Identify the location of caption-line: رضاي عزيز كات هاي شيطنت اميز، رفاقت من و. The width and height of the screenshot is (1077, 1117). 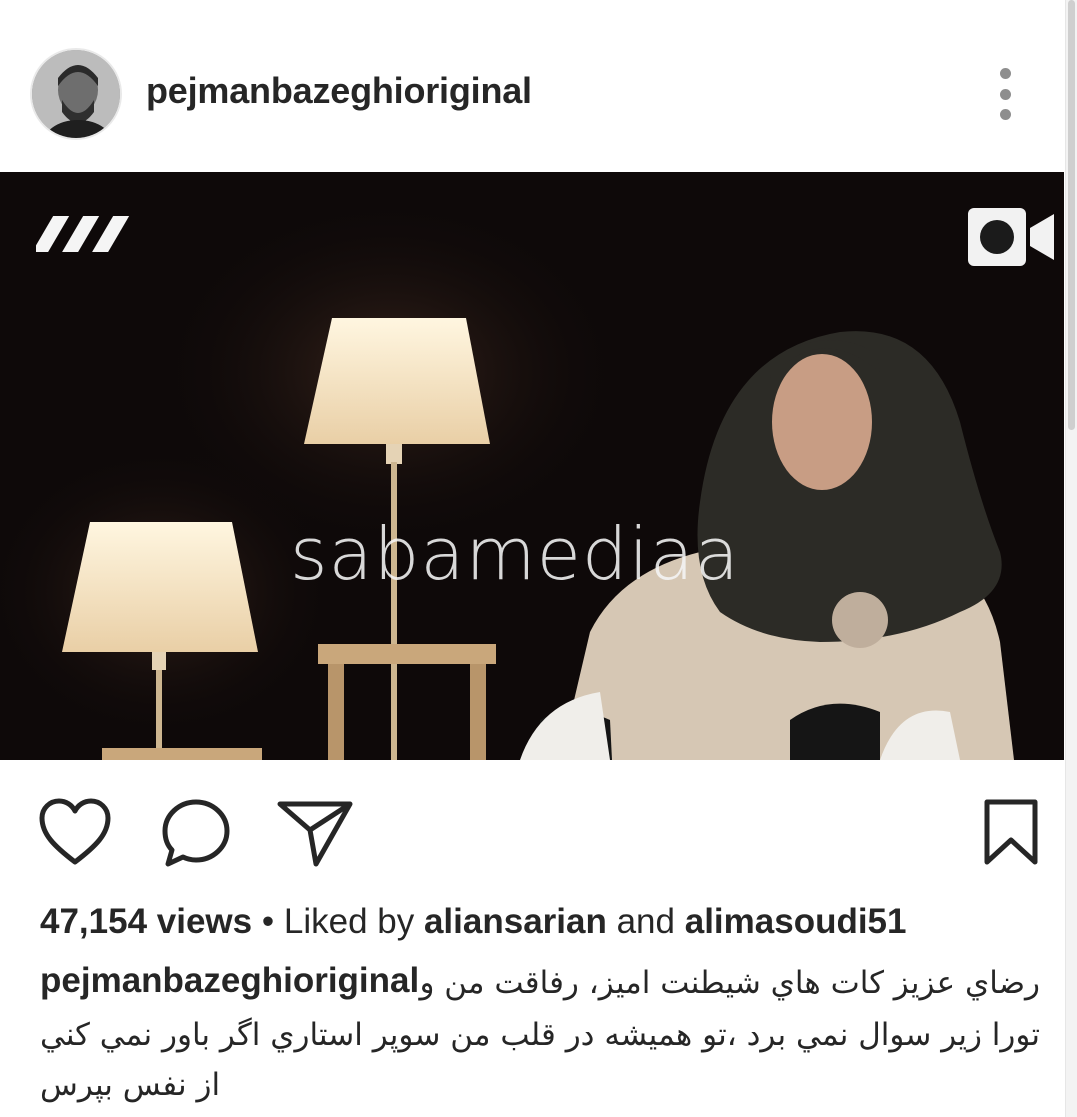
(729, 983).